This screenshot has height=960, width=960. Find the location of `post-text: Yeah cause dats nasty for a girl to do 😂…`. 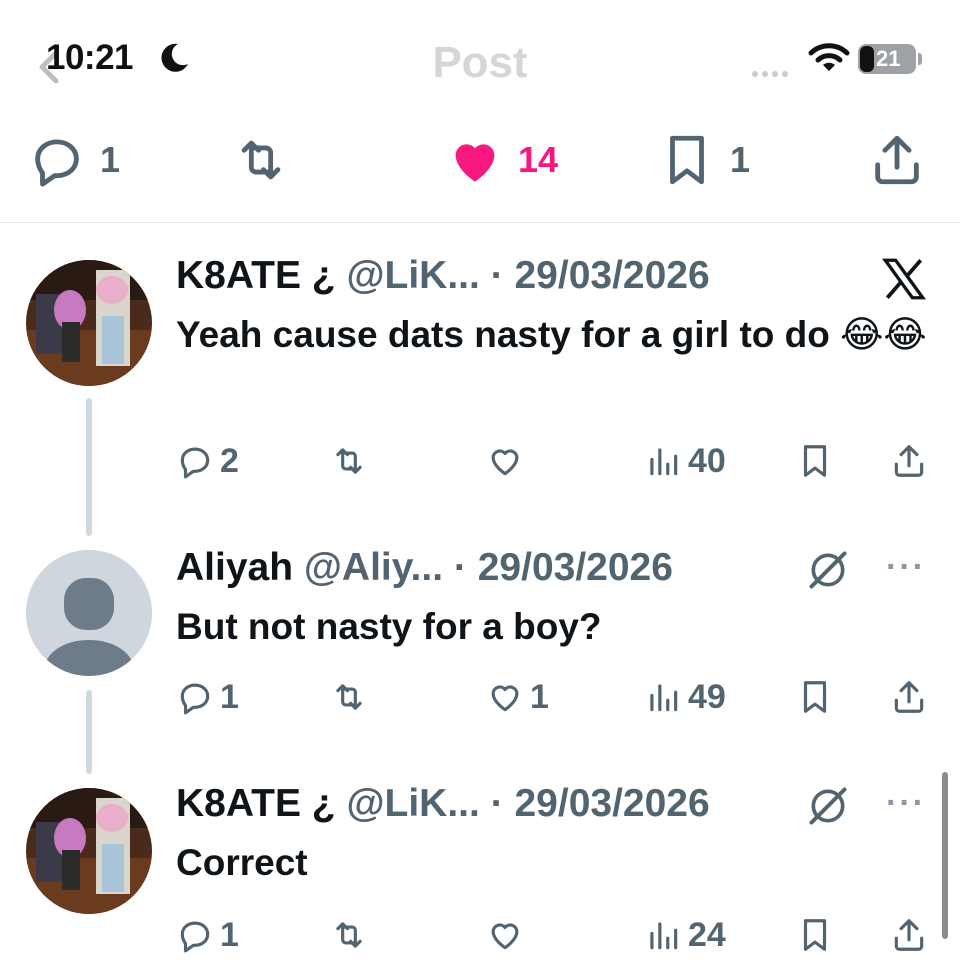

post-text: Yeah cause dats nasty for a girl to do 😂… is located at coordinates (551, 334).